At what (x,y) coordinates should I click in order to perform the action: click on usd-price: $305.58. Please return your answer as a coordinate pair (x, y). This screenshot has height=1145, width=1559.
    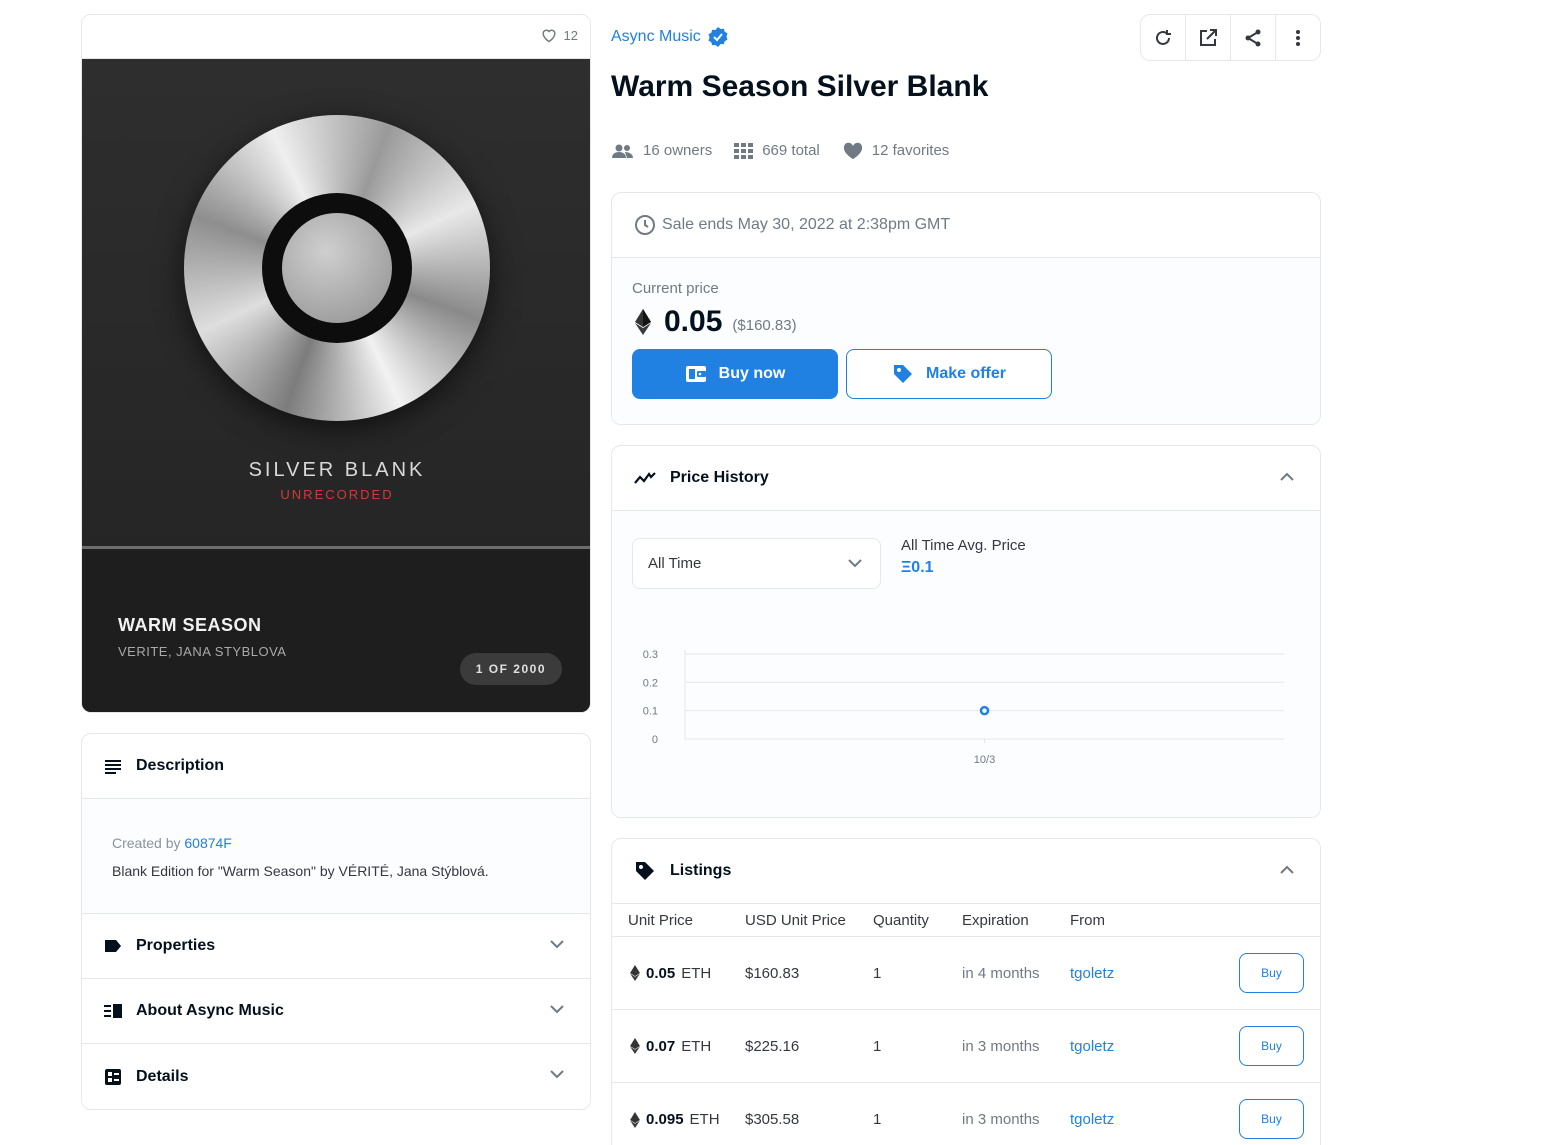
    Looking at the image, I should click on (772, 1119).